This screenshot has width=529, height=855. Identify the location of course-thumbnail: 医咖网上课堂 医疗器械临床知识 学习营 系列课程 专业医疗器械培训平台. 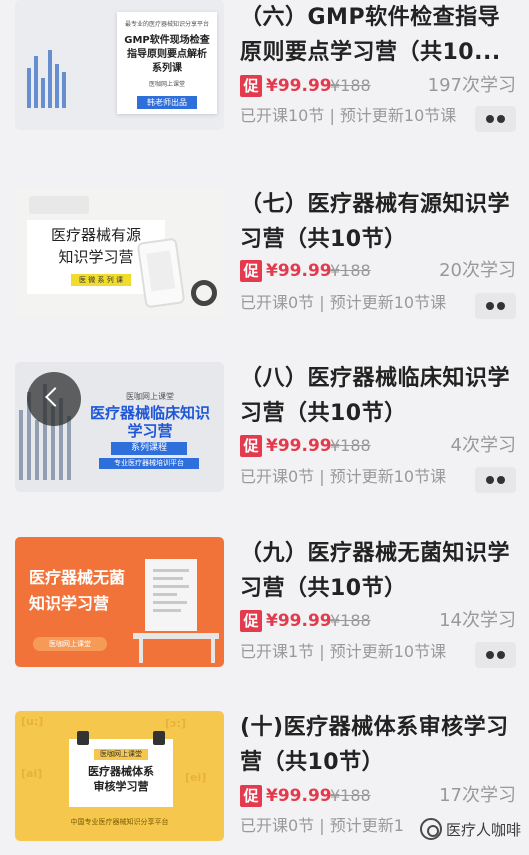
(119, 427).